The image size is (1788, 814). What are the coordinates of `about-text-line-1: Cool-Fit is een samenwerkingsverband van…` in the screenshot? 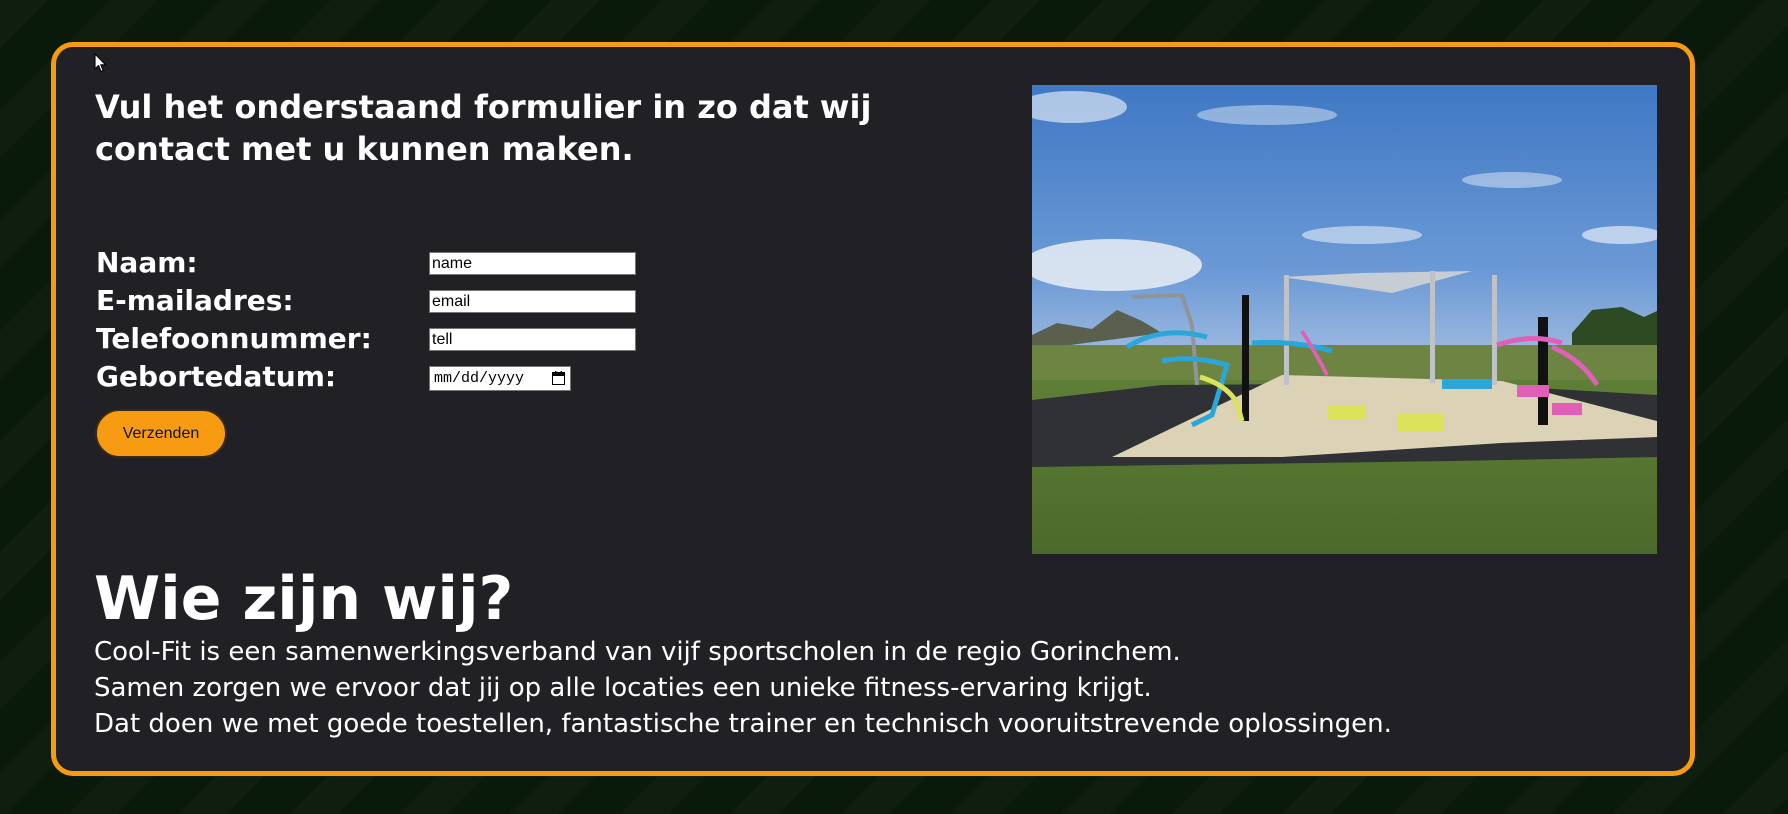 It's located at (637, 652).